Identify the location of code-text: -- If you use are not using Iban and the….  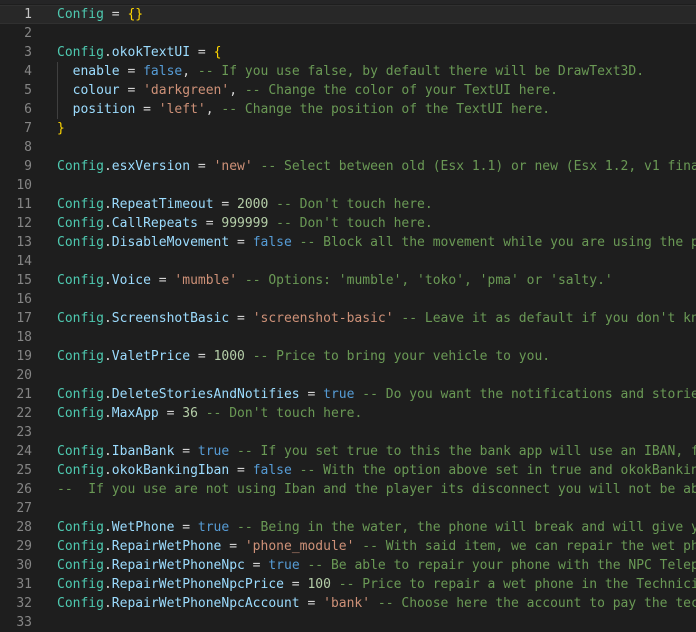
(376, 489).